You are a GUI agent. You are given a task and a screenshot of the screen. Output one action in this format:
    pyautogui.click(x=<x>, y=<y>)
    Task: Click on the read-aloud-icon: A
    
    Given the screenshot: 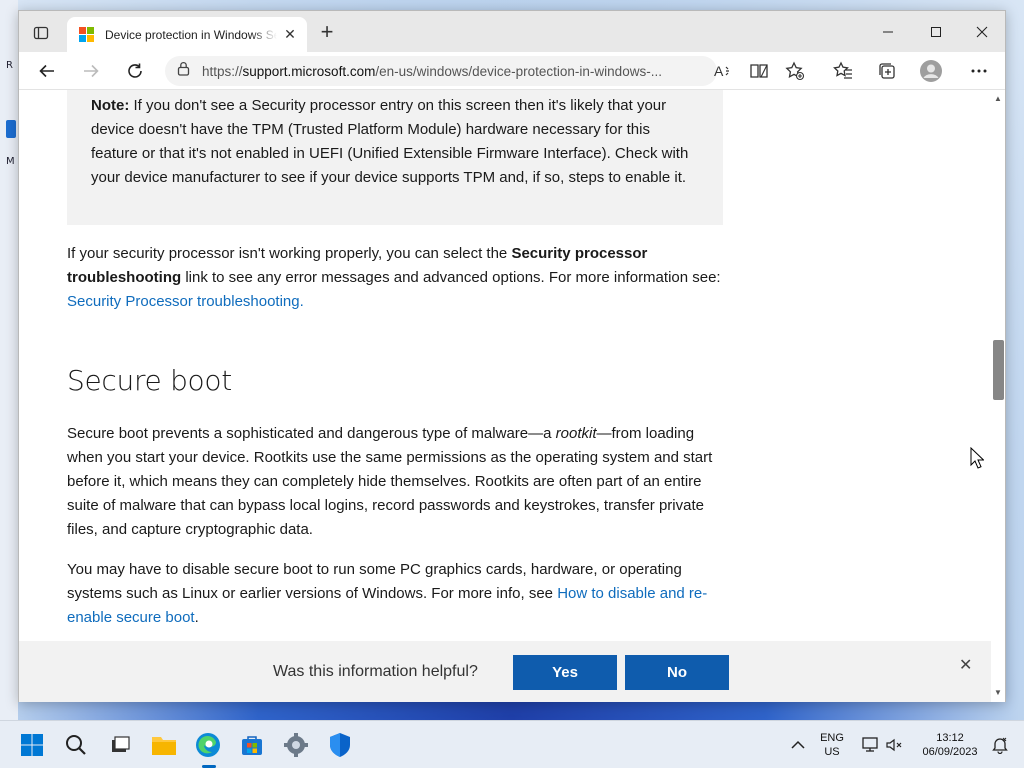 What is the action you would take?
    pyautogui.click(x=723, y=71)
    